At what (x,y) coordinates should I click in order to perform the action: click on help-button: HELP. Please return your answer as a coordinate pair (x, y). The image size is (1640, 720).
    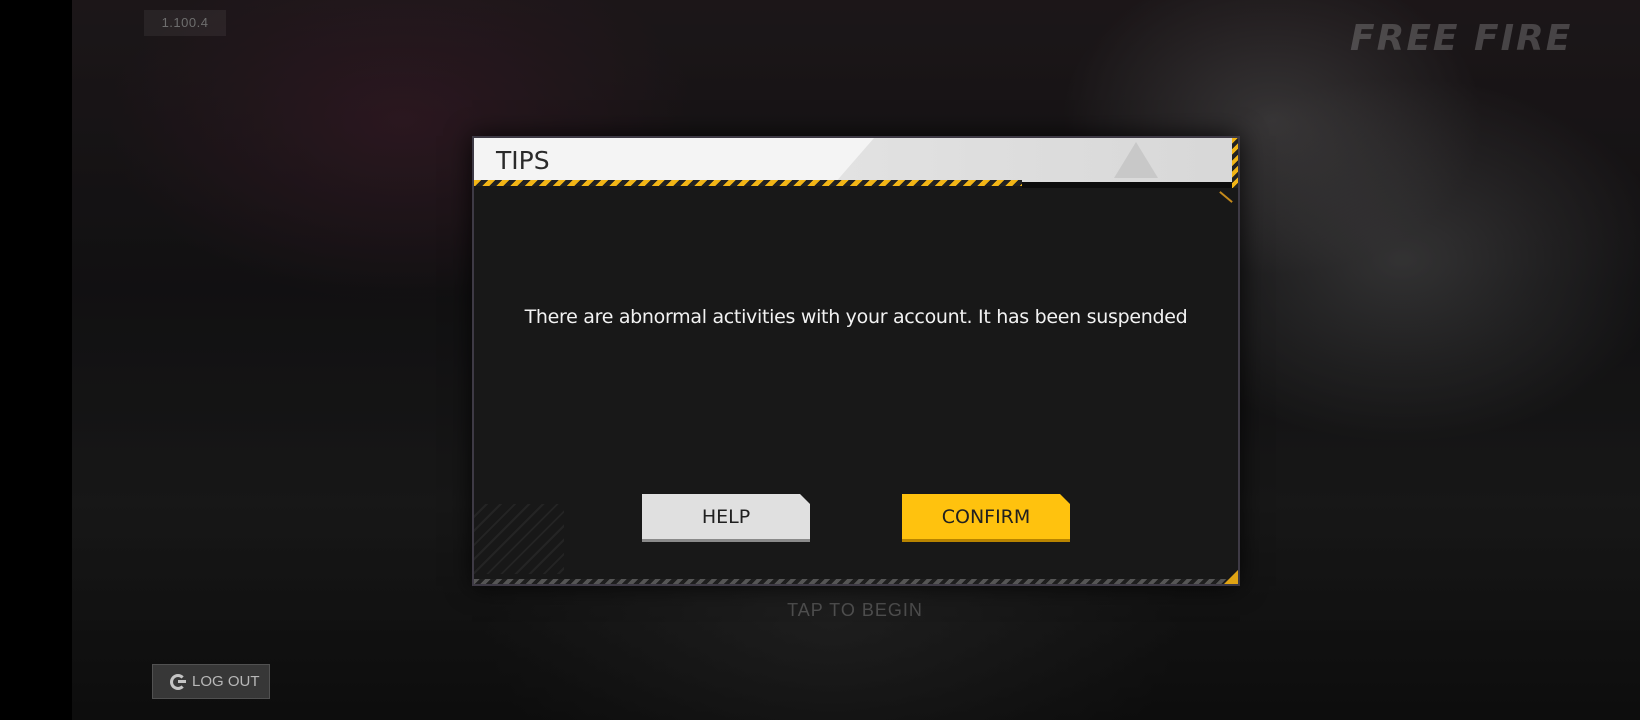
    Looking at the image, I should click on (726, 518).